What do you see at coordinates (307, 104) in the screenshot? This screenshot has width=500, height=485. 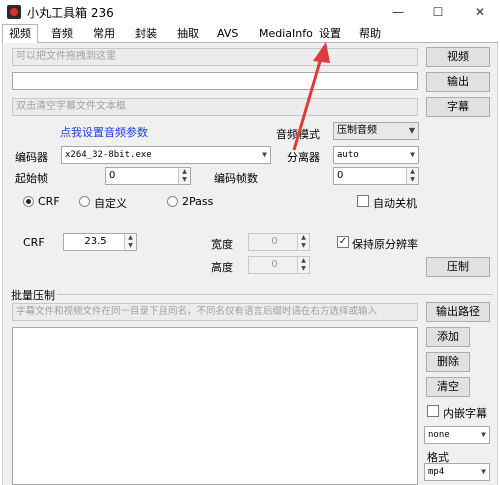 I see `arrow-shaft` at bounding box center [307, 104].